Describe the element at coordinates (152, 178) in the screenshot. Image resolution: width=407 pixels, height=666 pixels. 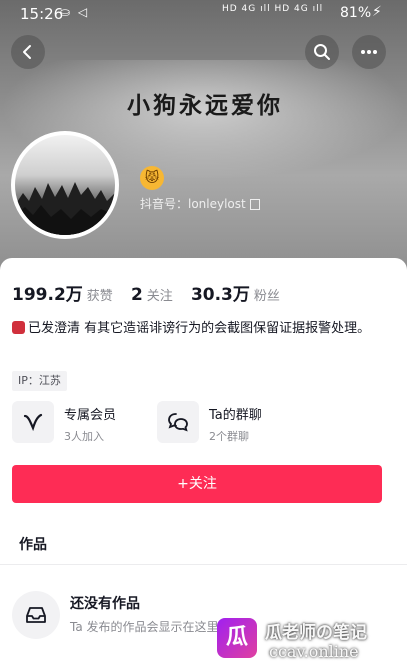
I see `mood-emoji: 😾` at that location.